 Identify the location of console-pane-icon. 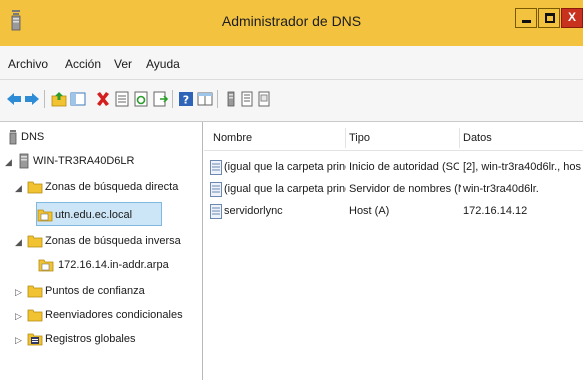
(205, 99).